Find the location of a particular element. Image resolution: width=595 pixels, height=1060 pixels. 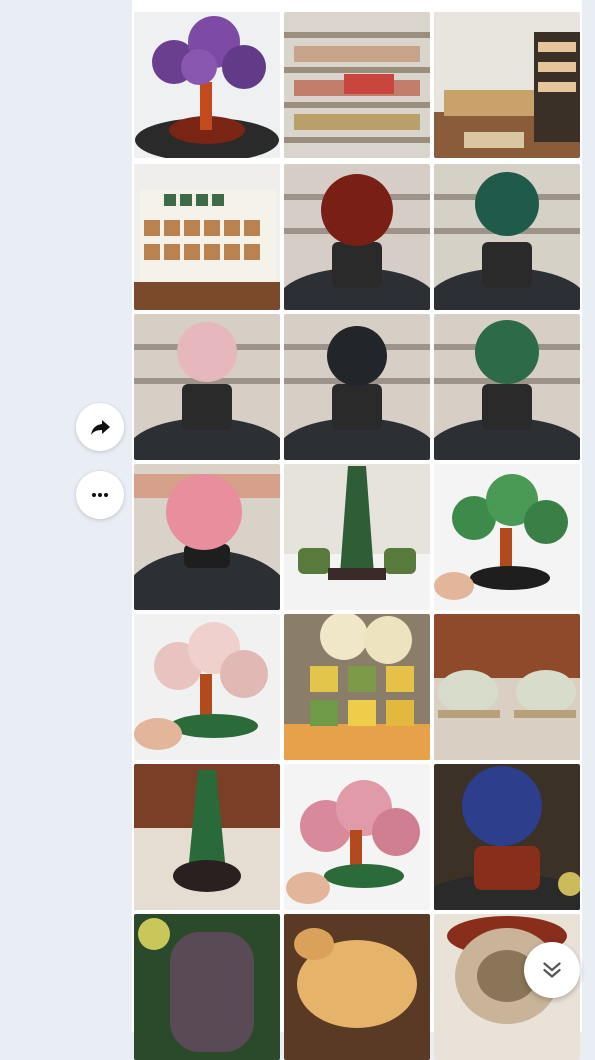

photo-tile-jade-pagoda is located at coordinates (357, 537).